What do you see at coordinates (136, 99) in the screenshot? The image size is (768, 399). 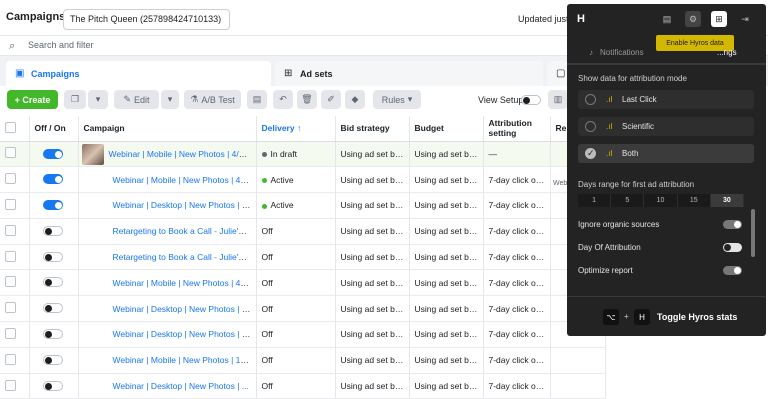 I see `edit-button: ✎ Edit` at bounding box center [136, 99].